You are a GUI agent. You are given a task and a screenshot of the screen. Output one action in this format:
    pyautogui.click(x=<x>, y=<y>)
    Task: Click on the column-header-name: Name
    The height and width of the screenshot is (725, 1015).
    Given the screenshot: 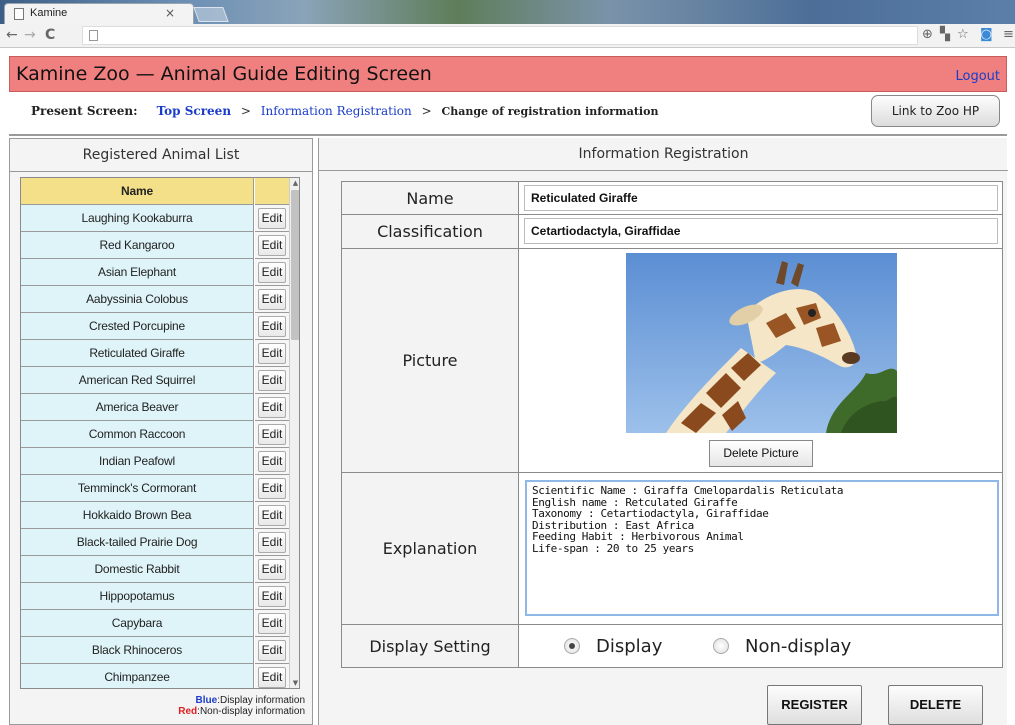 What is the action you would take?
    pyautogui.click(x=137, y=191)
    